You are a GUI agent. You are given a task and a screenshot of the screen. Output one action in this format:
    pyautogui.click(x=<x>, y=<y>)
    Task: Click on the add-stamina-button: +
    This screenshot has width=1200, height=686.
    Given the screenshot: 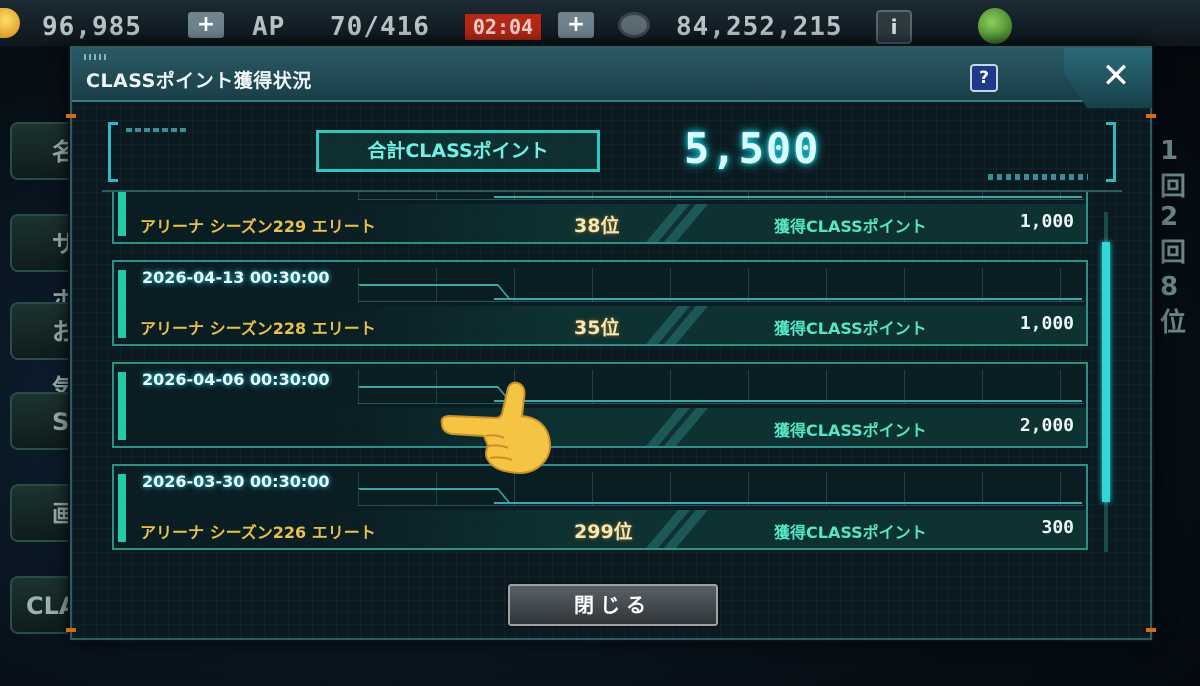 What is the action you would take?
    pyautogui.click(x=206, y=25)
    